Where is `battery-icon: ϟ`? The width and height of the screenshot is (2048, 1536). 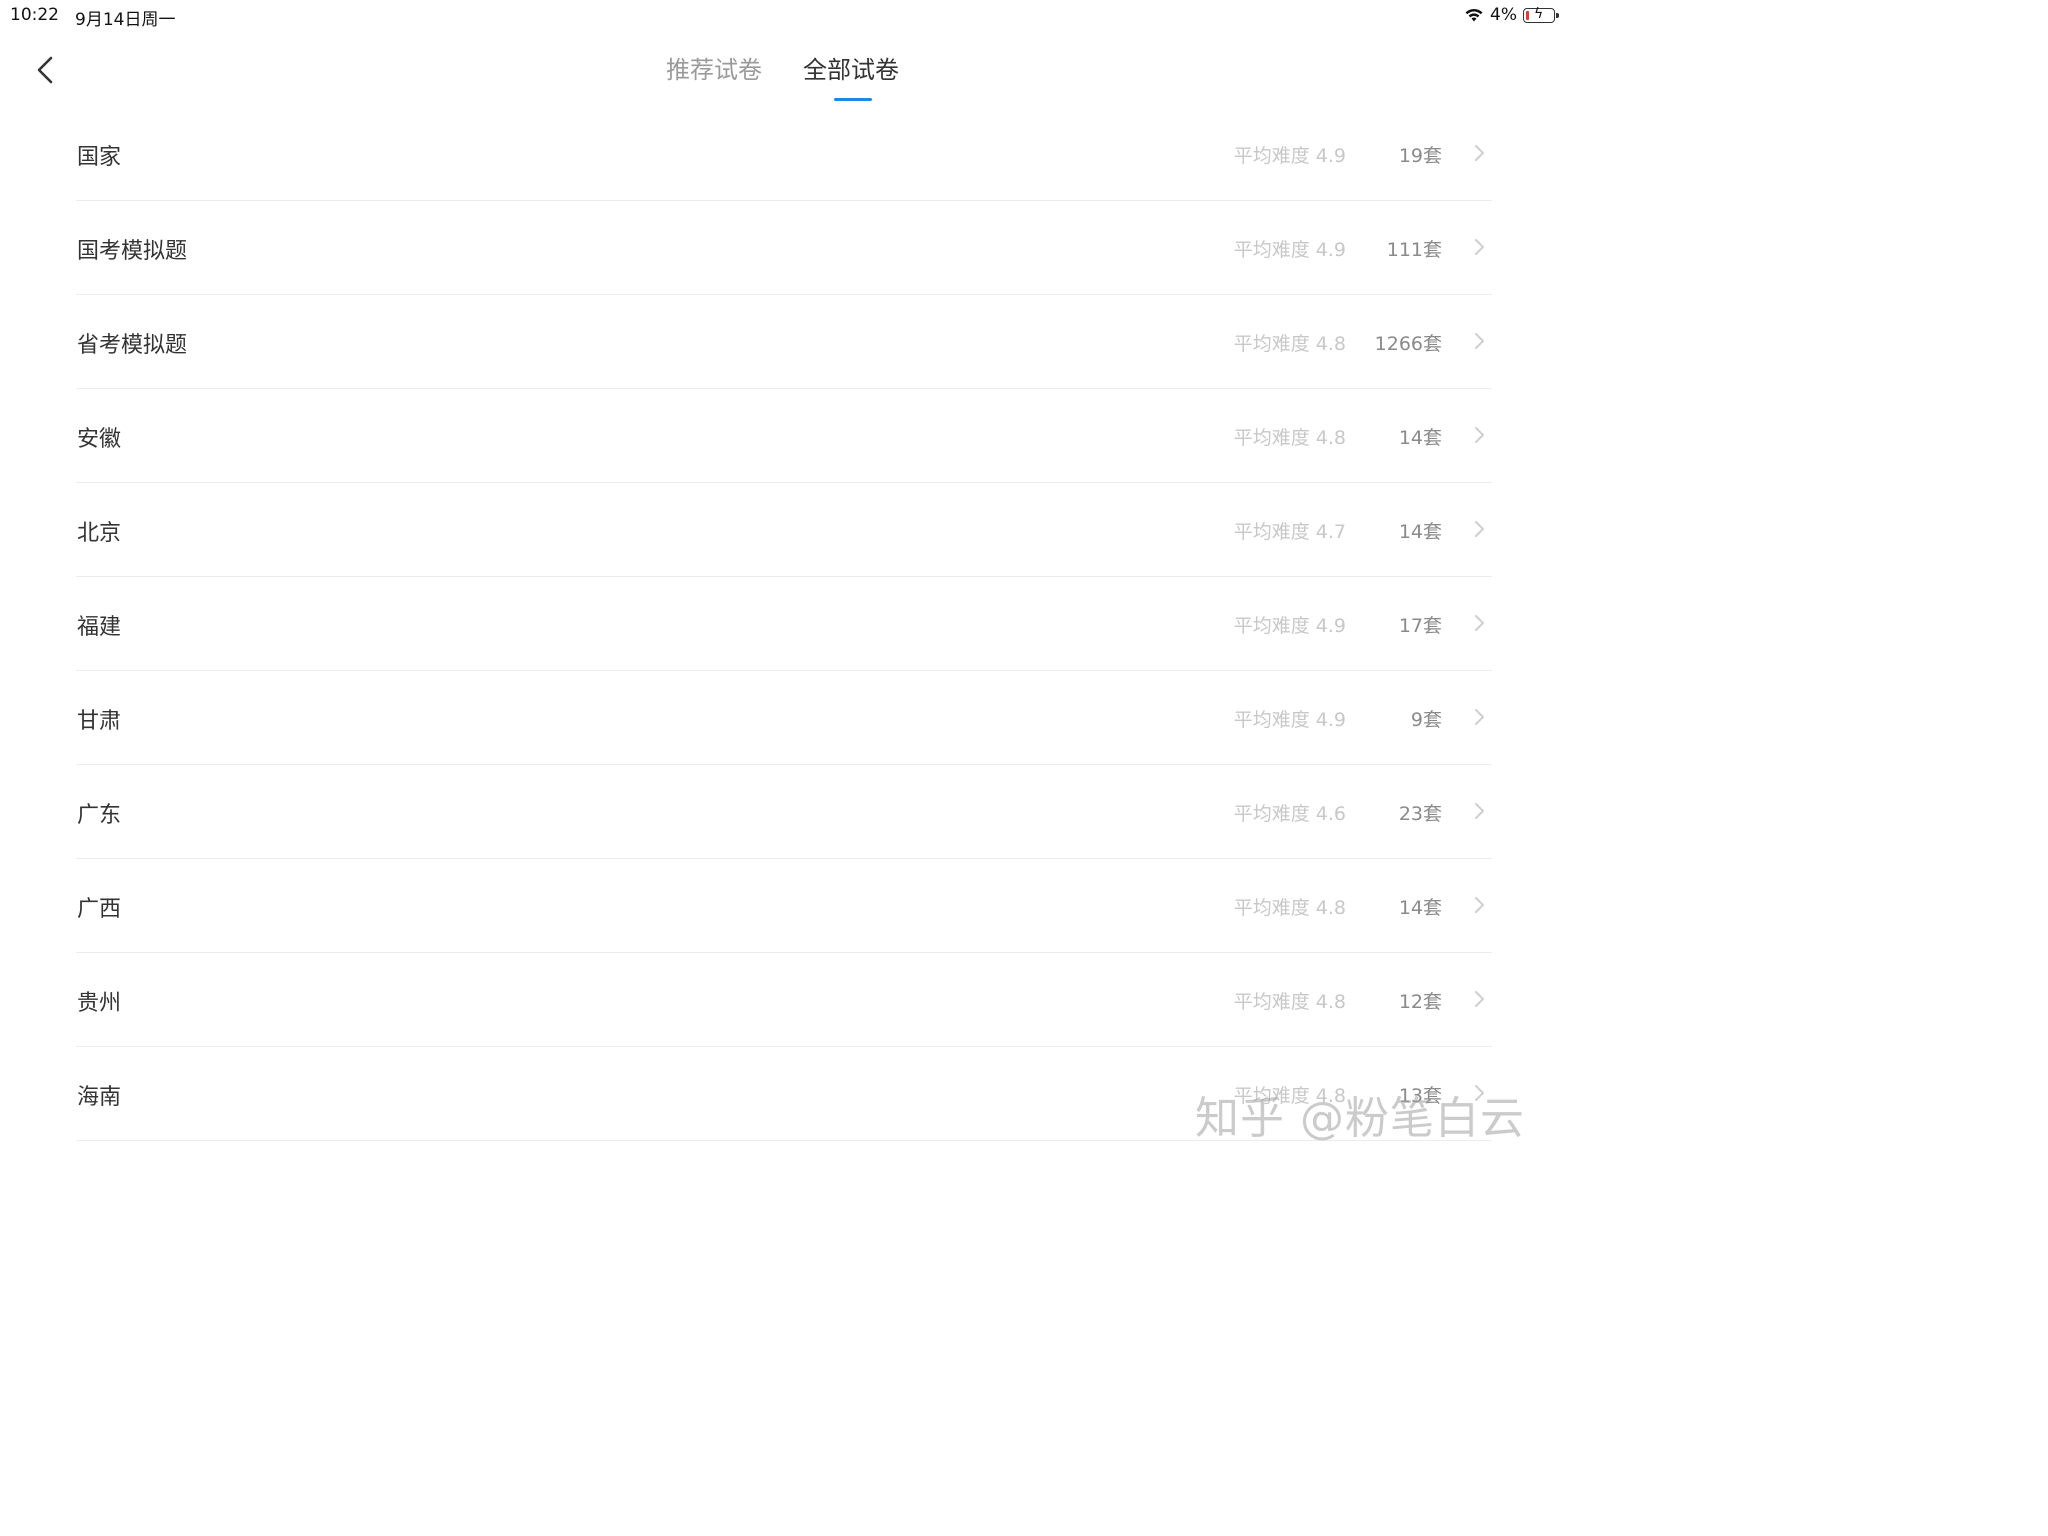 battery-icon: ϟ is located at coordinates (1541, 14).